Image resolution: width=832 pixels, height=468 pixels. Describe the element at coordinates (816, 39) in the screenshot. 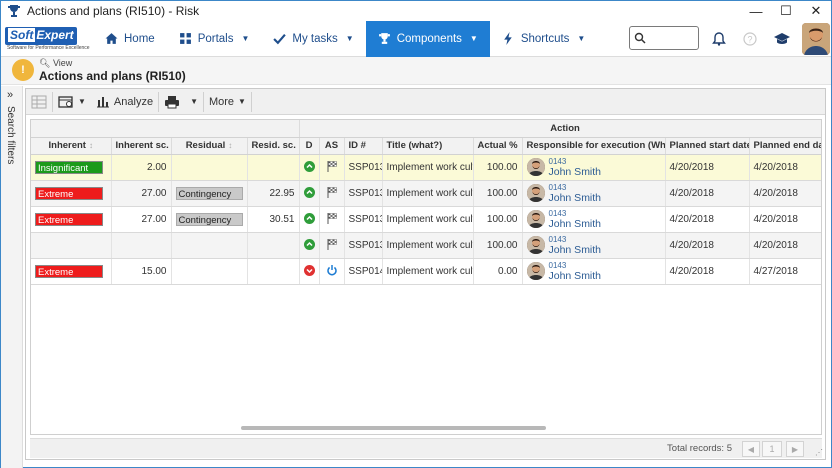

I see `user-avatar` at that location.